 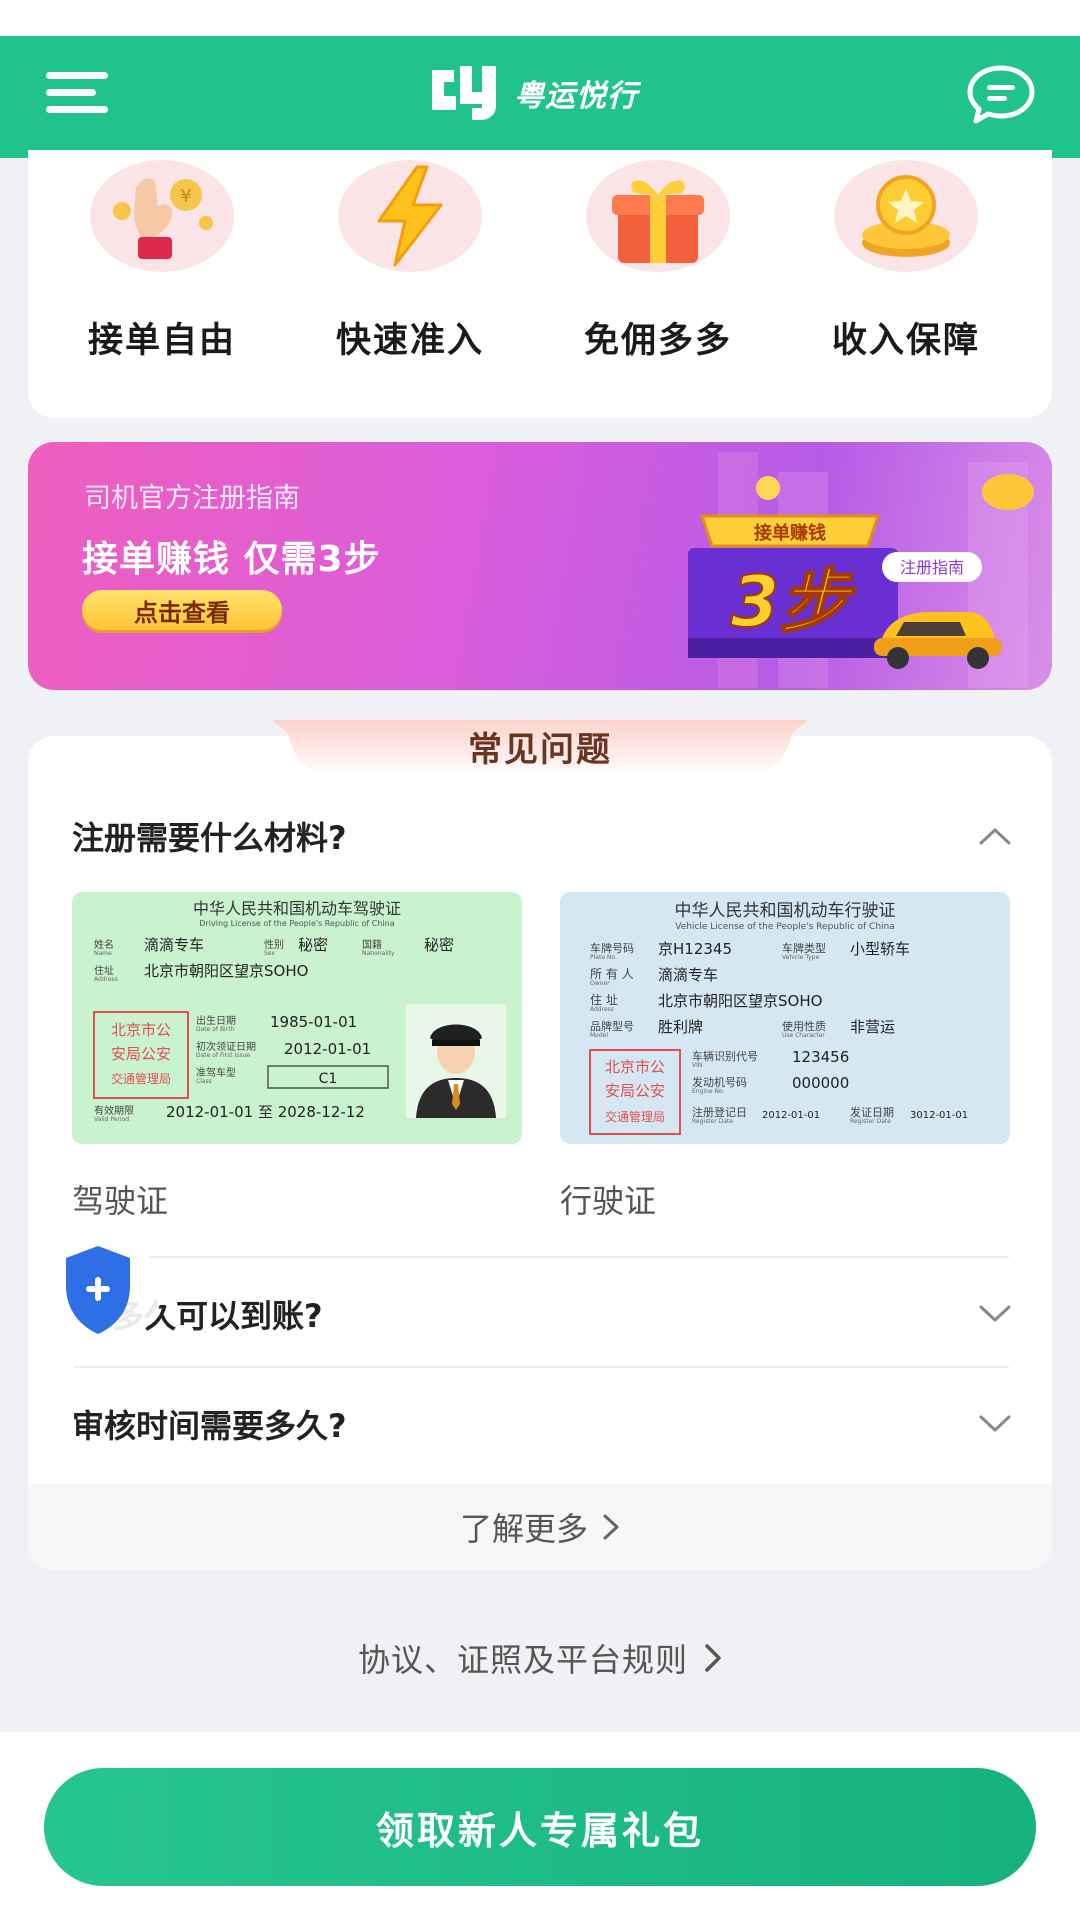 What do you see at coordinates (719, 1112) in the screenshot?
I see `vl-reg-label: 注册登记日` at bounding box center [719, 1112].